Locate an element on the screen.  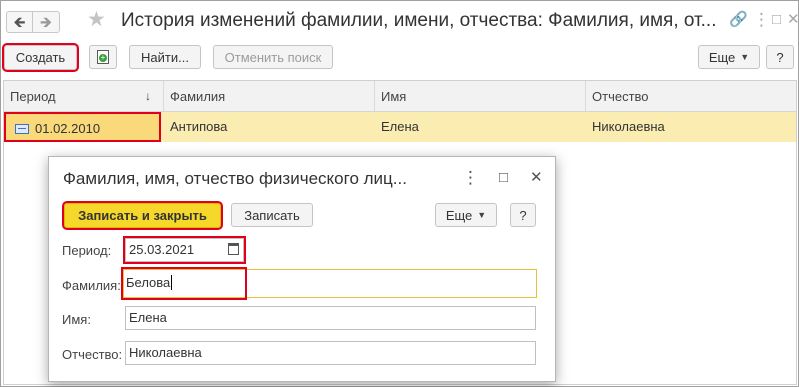
maximize-icon: □ is located at coordinates (776, 19).